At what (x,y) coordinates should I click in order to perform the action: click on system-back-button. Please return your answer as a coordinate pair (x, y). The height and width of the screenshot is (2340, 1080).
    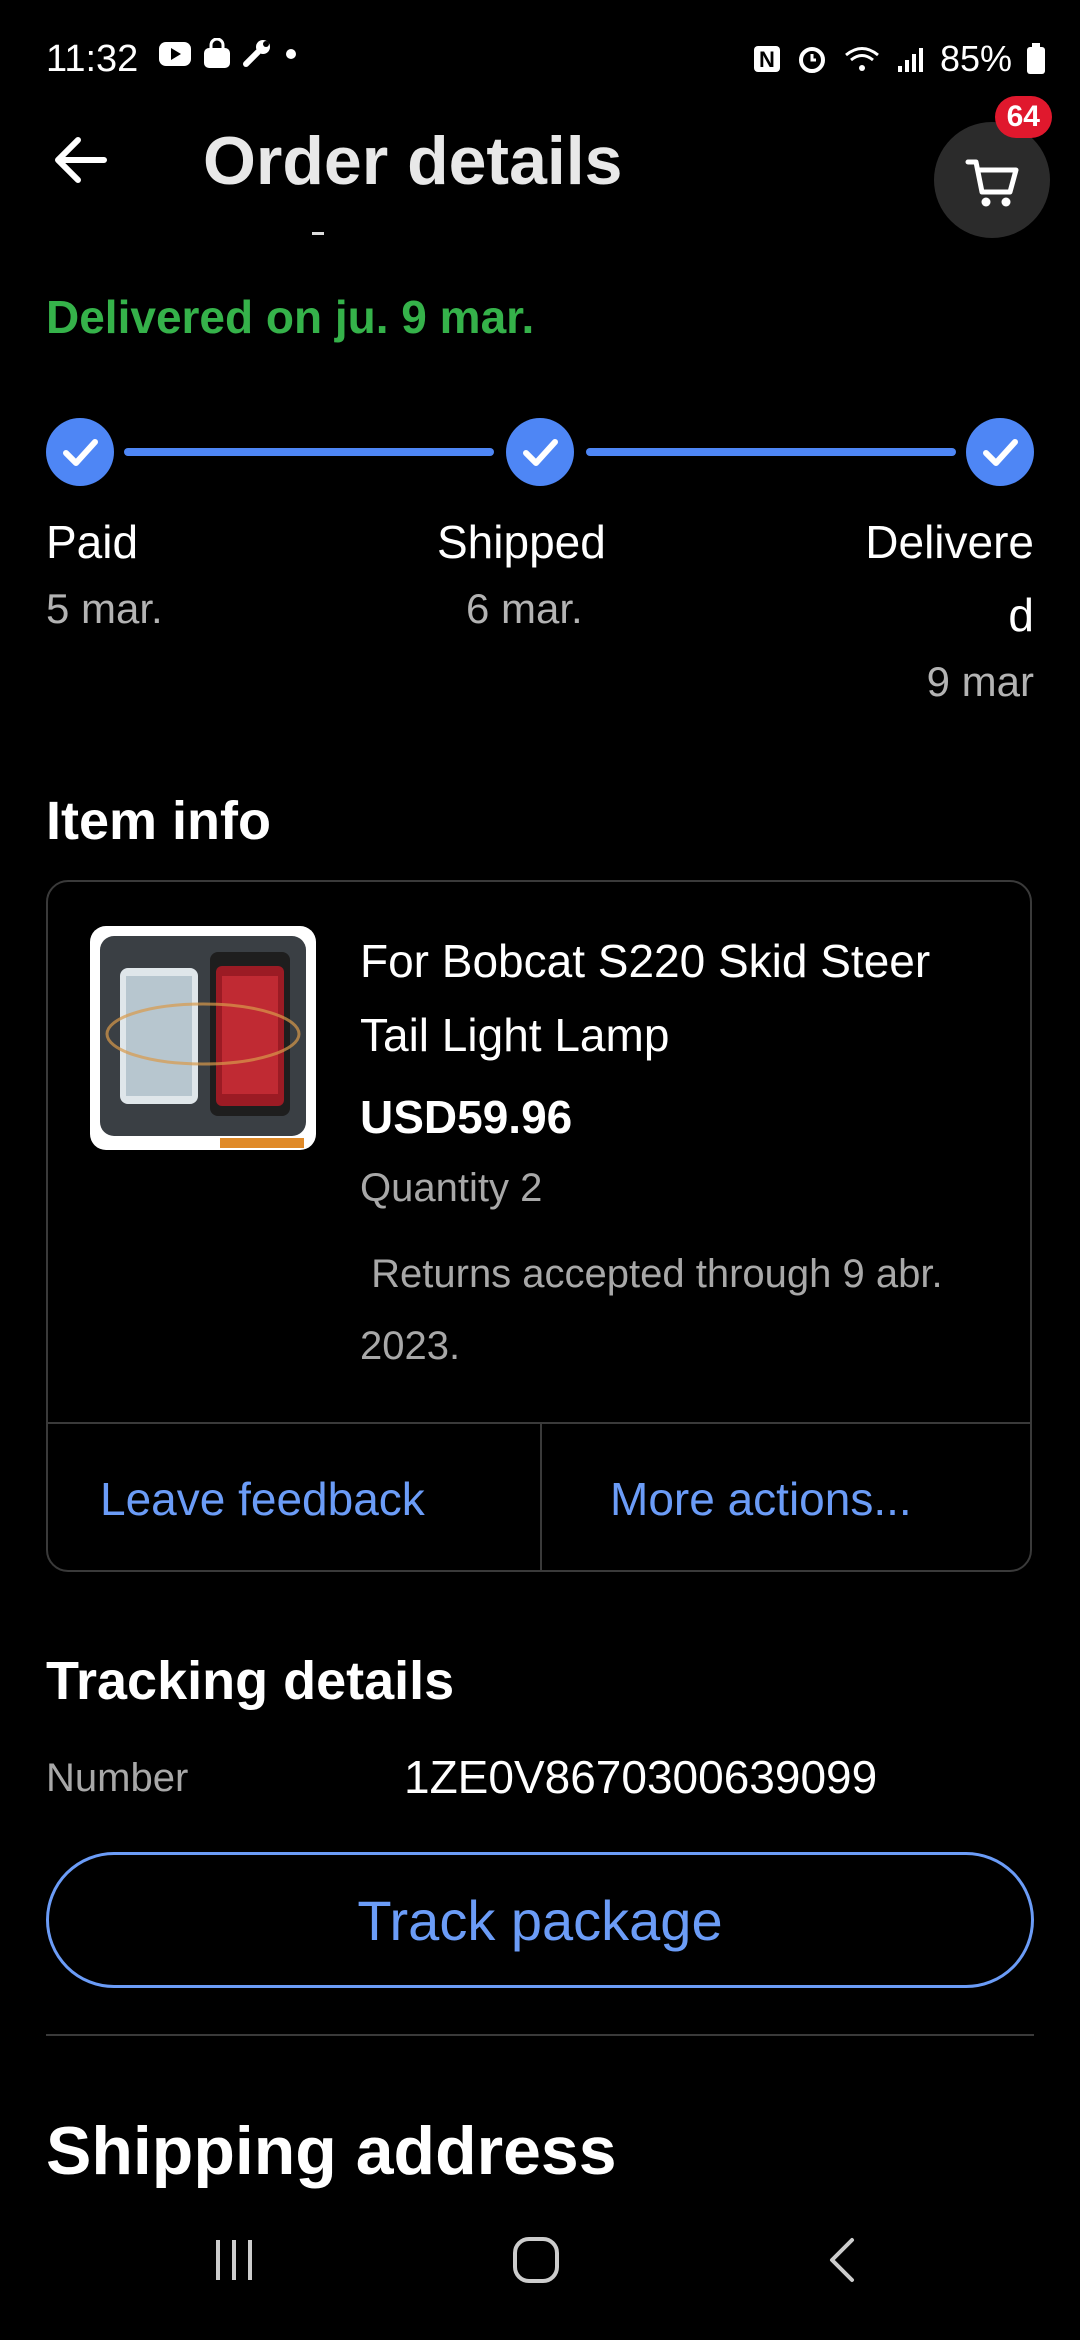
    Looking at the image, I should click on (842, 2262).